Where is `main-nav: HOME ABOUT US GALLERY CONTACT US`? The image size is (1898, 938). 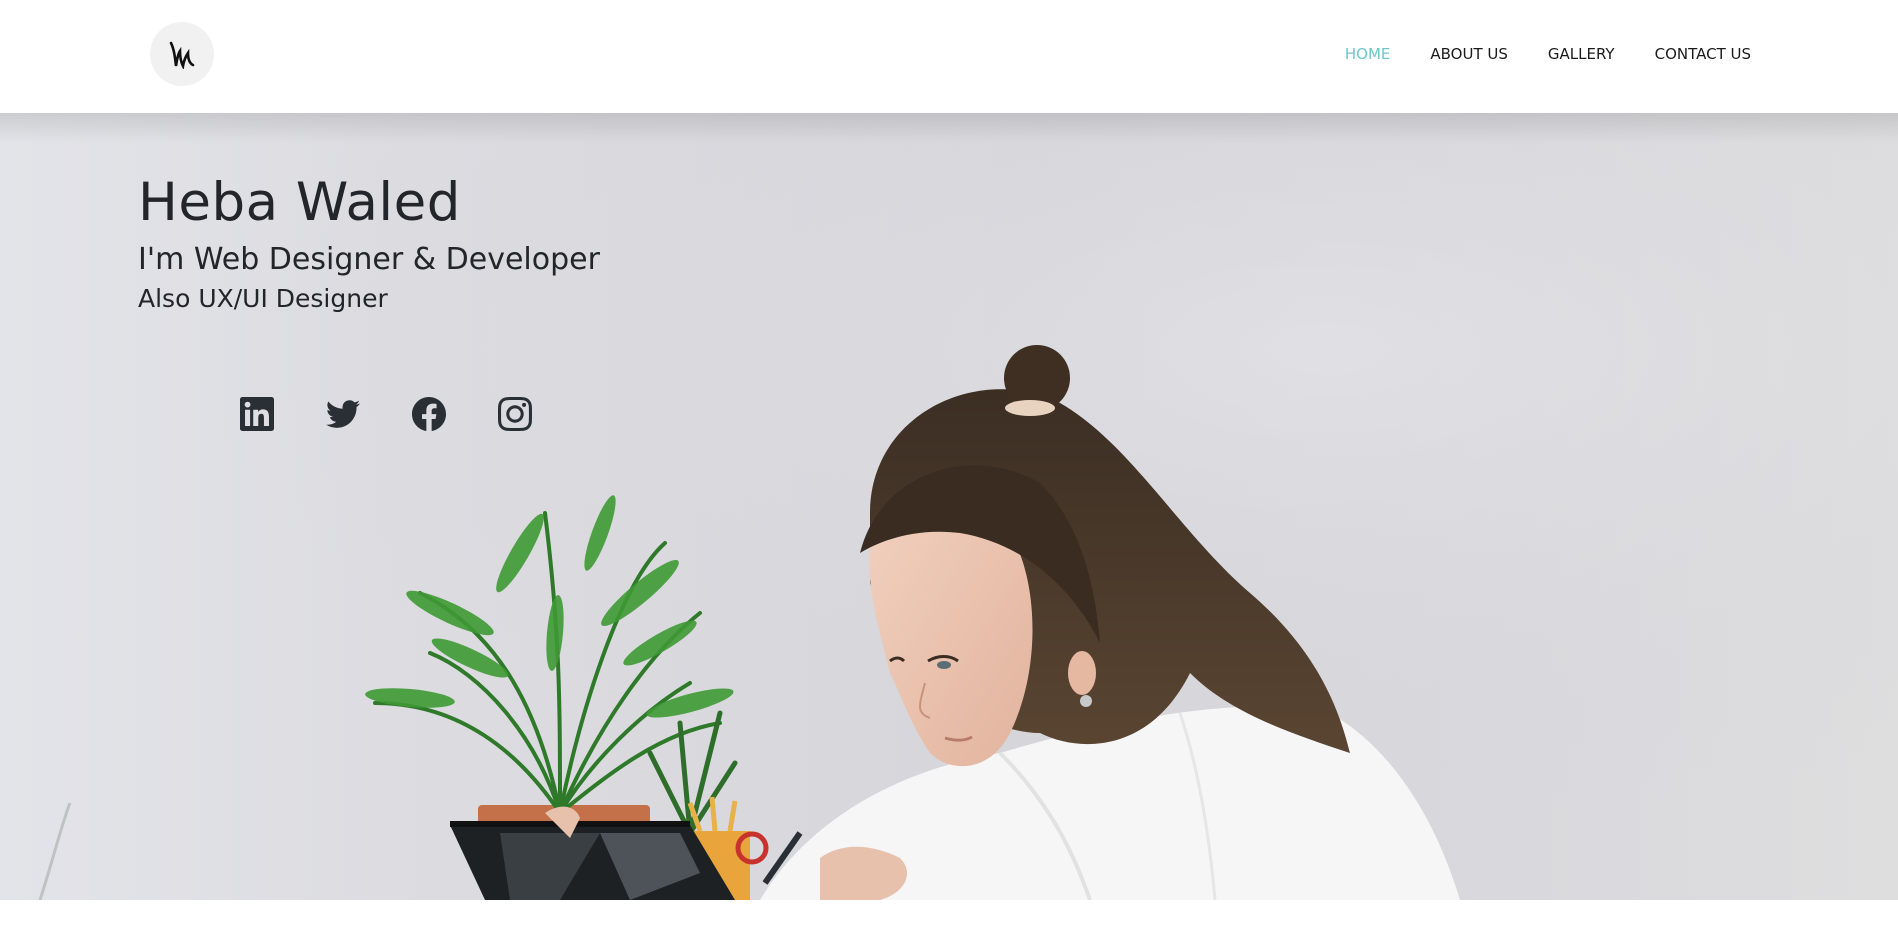 main-nav: HOME ABOUT US GALLERY CONTACT US is located at coordinates (1548, 54).